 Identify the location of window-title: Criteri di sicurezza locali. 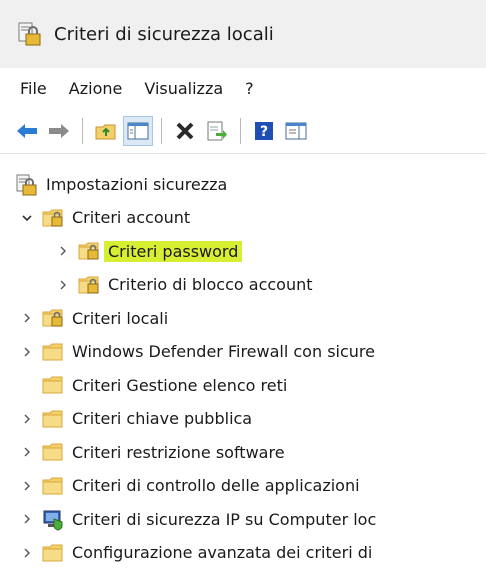
(164, 34).